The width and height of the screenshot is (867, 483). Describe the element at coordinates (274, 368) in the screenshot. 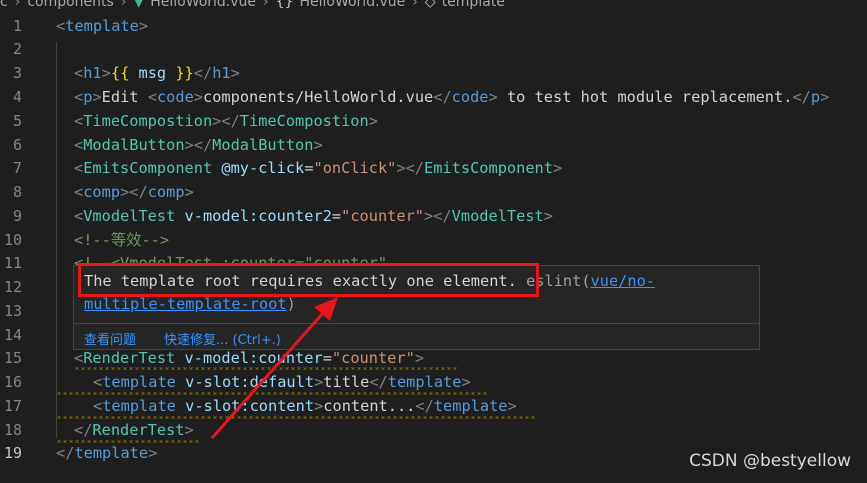

I see `annotation-arrow` at that location.